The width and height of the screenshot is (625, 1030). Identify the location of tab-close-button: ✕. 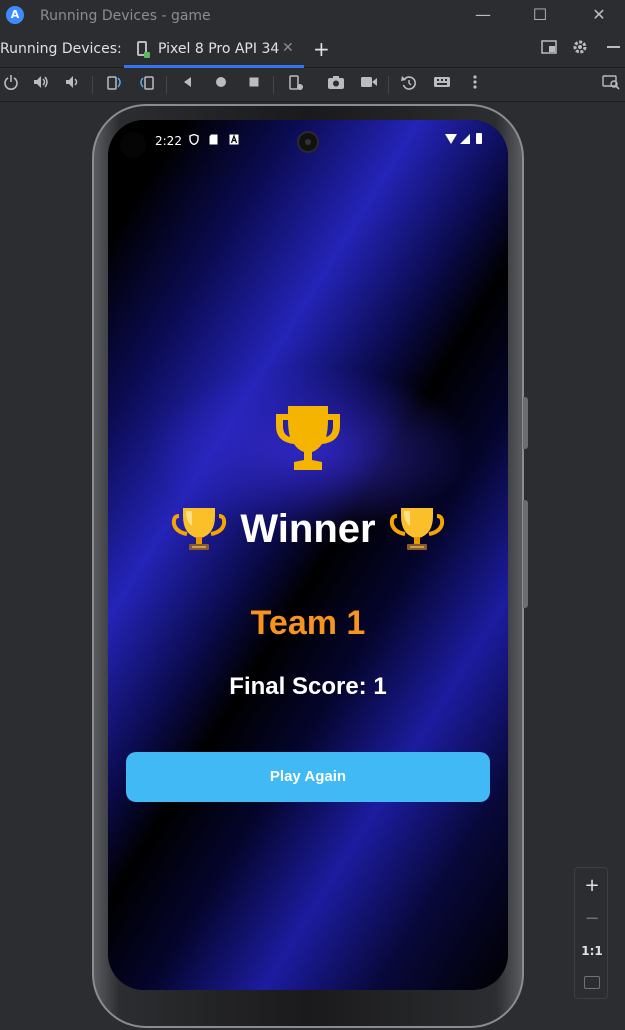
(288, 48).